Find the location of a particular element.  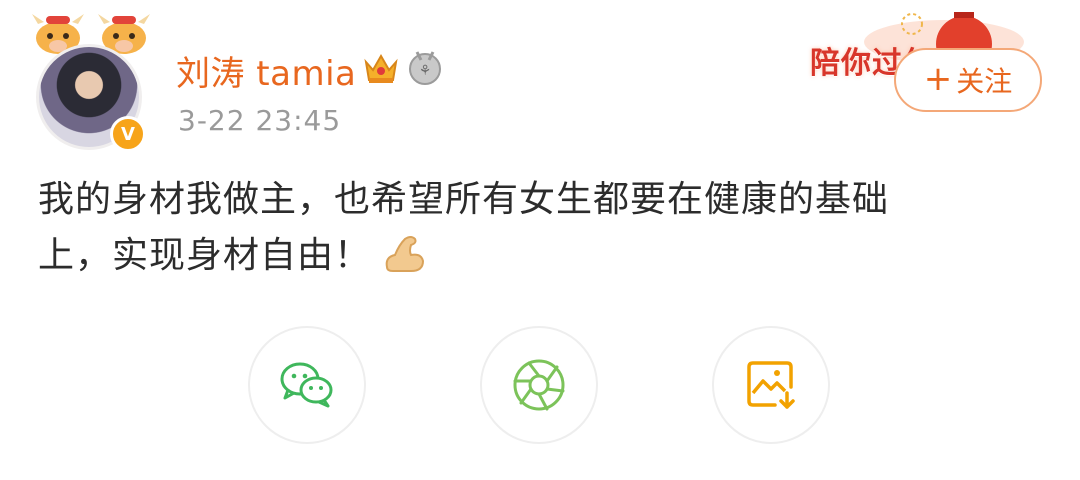

share-wechat-button is located at coordinates (307, 385).